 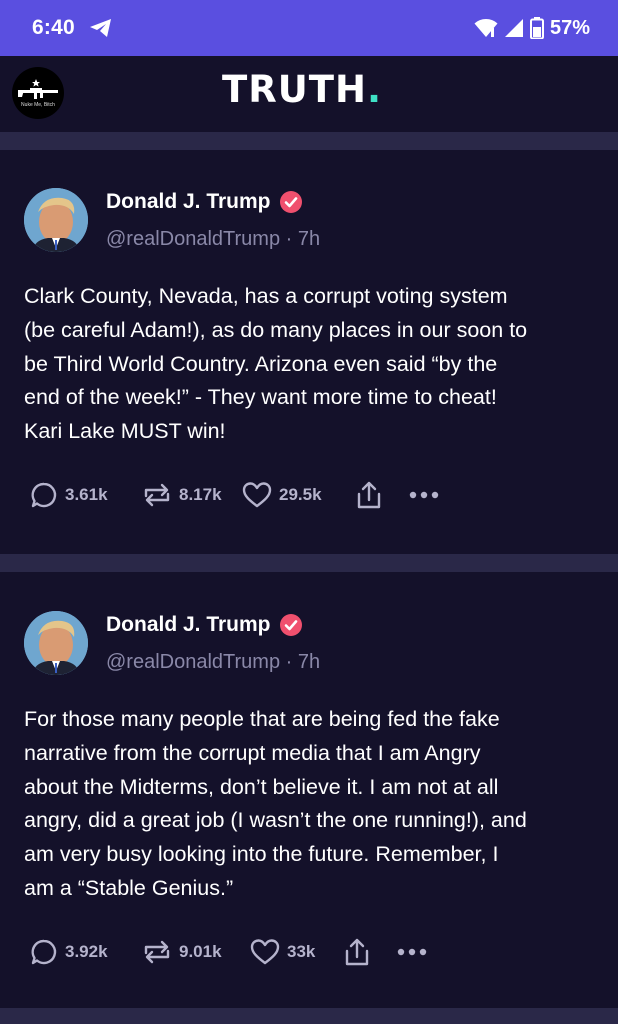 What do you see at coordinates (100, 28) in the screenshot?
I see `telegram-icon` at bounding box center [100, 28].